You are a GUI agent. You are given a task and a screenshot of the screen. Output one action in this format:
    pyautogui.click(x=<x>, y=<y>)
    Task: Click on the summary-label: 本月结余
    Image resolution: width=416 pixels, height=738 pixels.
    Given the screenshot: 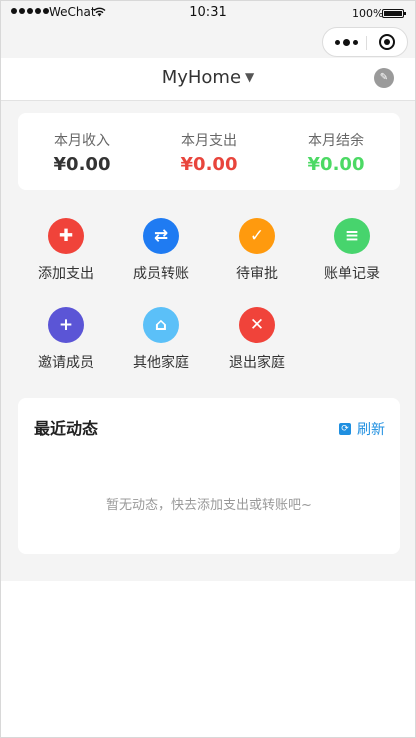 What is the action you would take?
    pyautogui.click(x=336, y=141)
    